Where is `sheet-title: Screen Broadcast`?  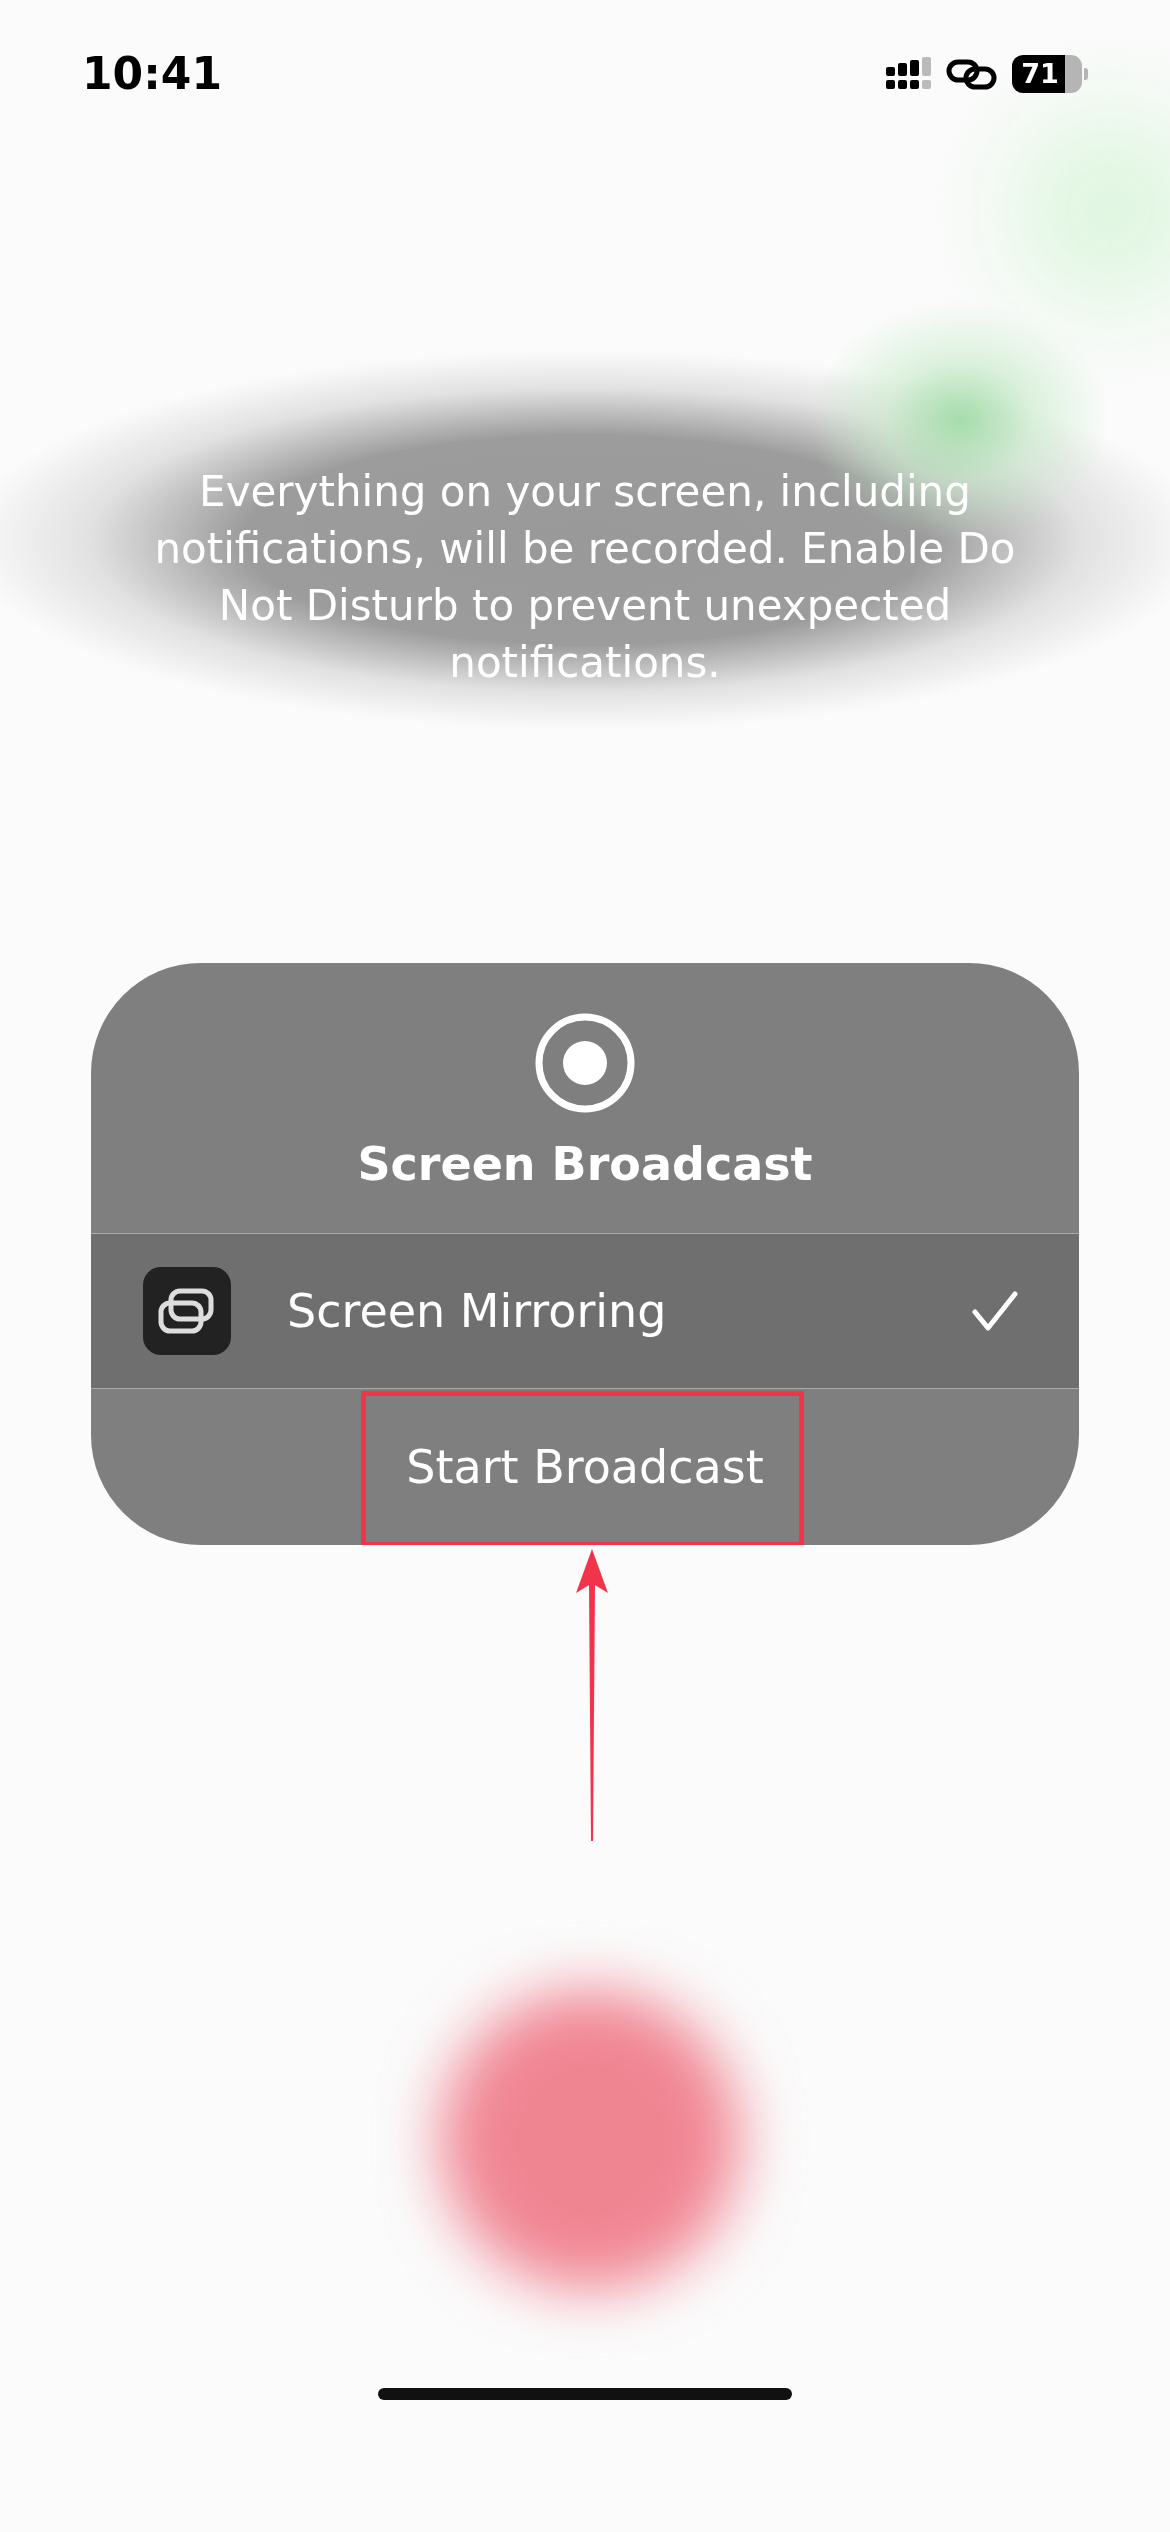 sheet-title: Screen Broadcast is located at coordinates (585, 1164).